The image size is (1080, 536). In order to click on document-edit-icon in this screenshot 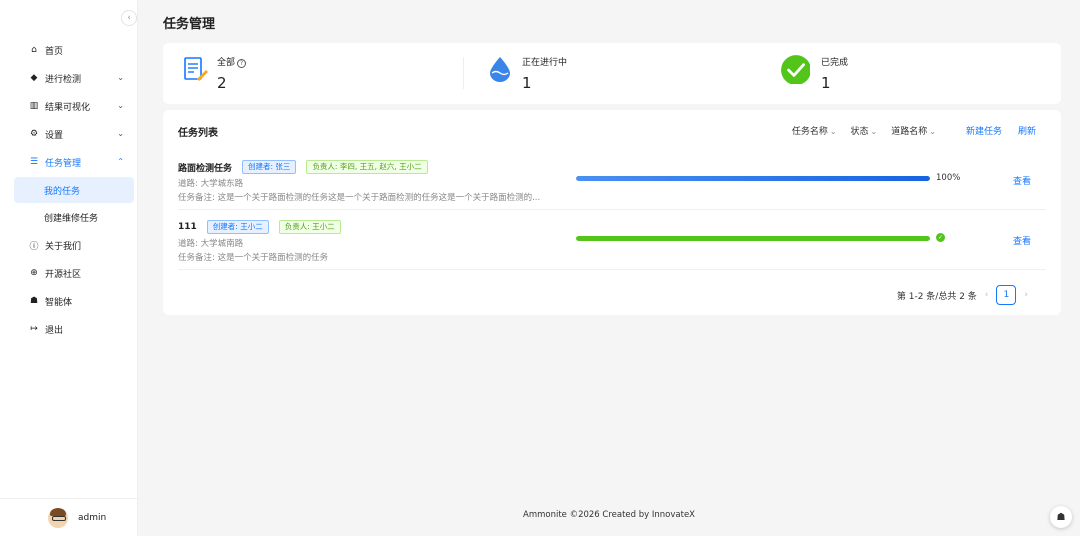, I will do `click(196, 69)`.